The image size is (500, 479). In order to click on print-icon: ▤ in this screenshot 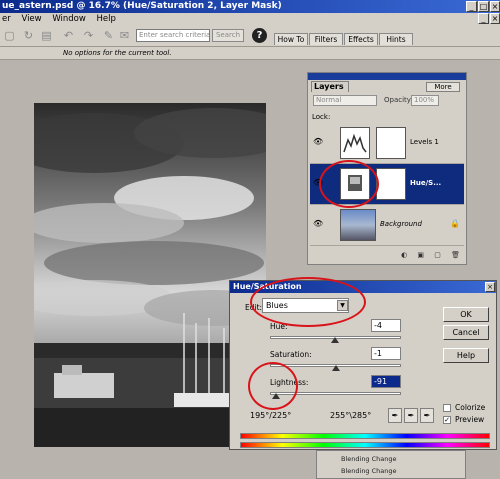, I will do `click(46, 35)`.